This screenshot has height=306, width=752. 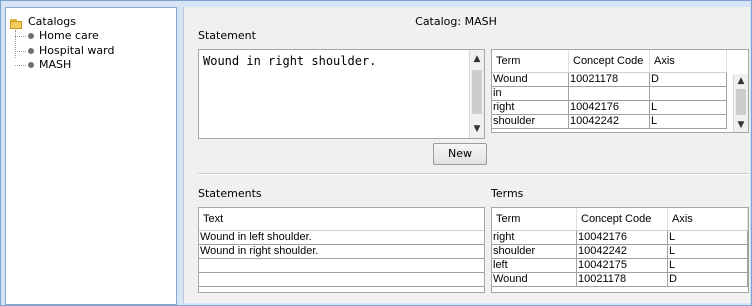 I want to click on statement-label: Statement, so click(x=227, y=35).